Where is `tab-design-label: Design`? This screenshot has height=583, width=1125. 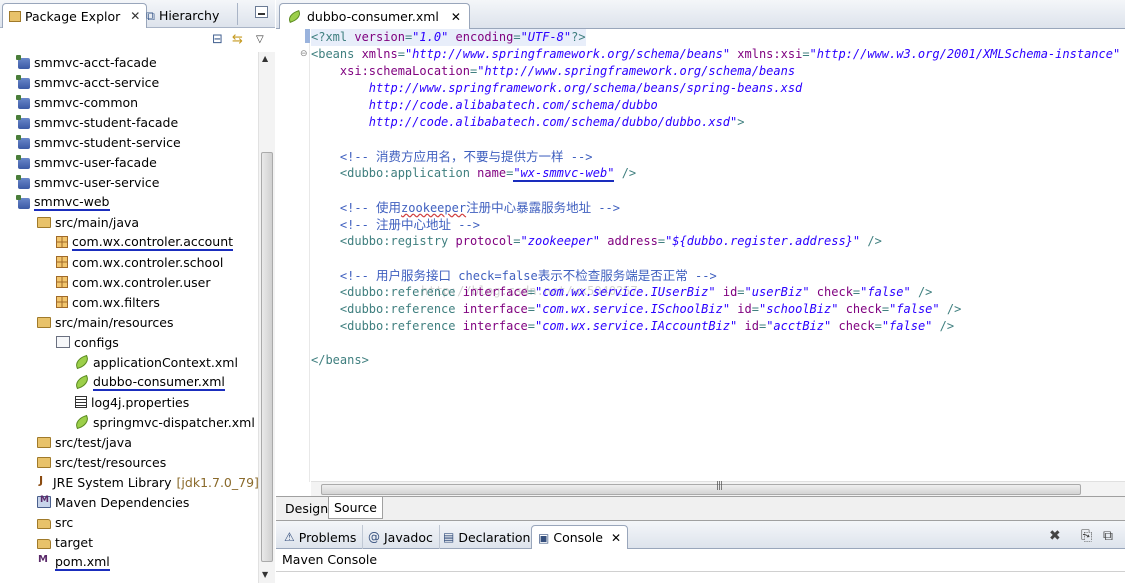
tab-design-label: Design is located at coordinates (307, 508).